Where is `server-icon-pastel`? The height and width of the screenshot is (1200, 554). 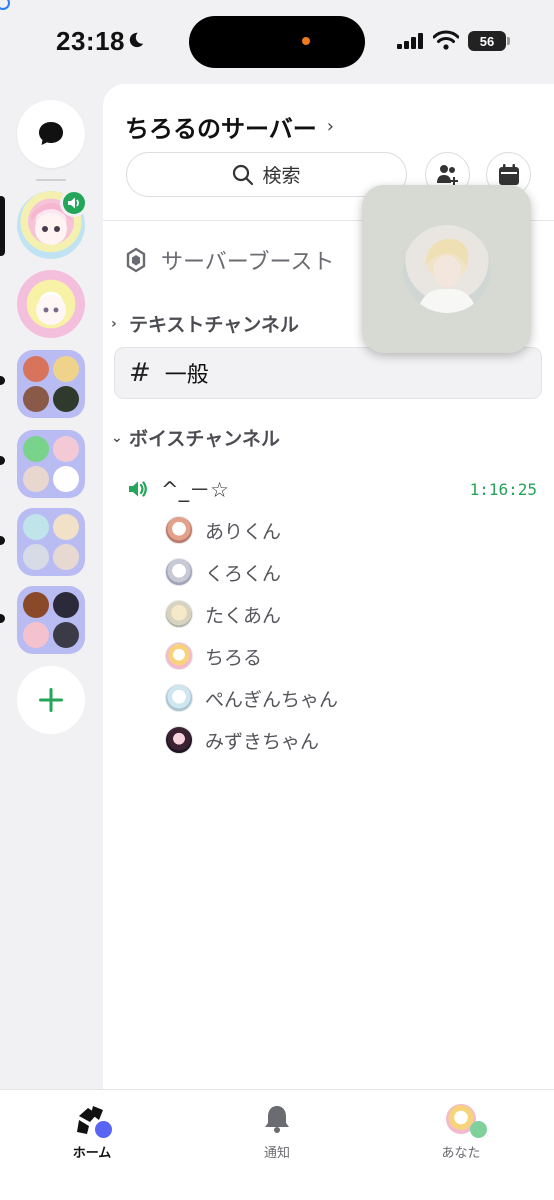 server-icon-pastel is located at coordinates (51, 304).